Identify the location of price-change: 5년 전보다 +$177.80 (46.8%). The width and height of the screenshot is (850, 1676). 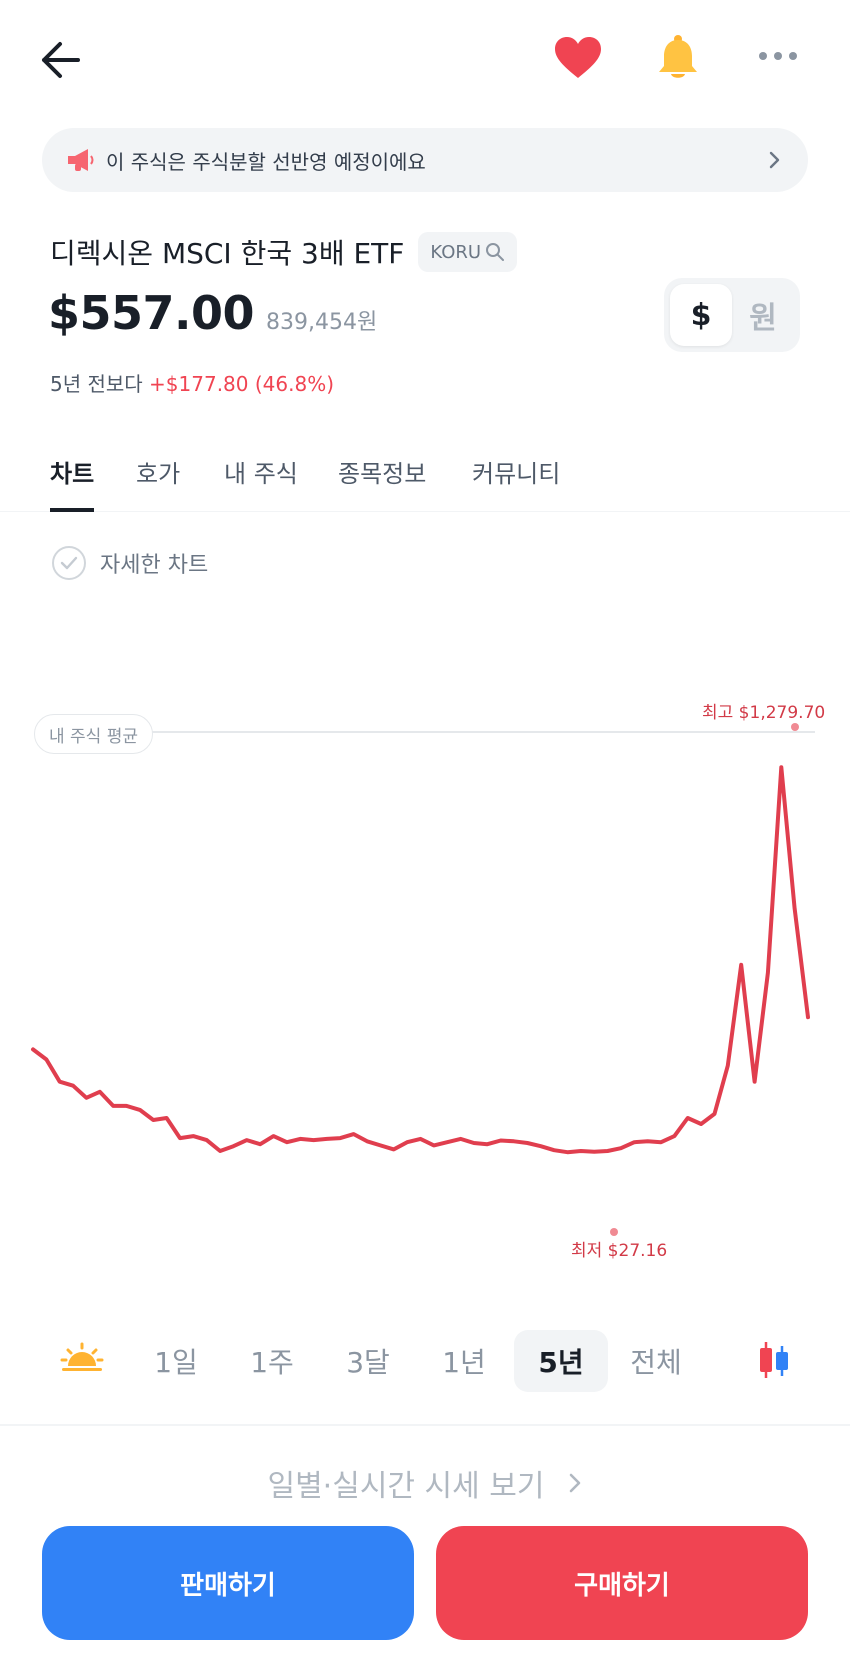
(192, 382).